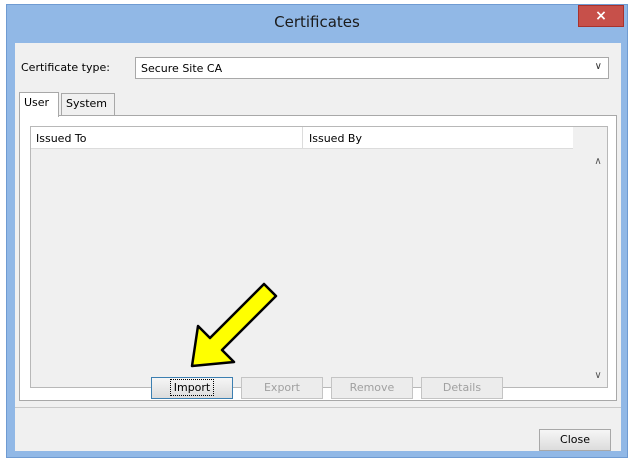 This screenshot has height=461, width=636. What do you see at coordinates (65, 67) in the screenshot?
I see `certificate-type-label: Certificate type:` at bounding box center [65, 67].